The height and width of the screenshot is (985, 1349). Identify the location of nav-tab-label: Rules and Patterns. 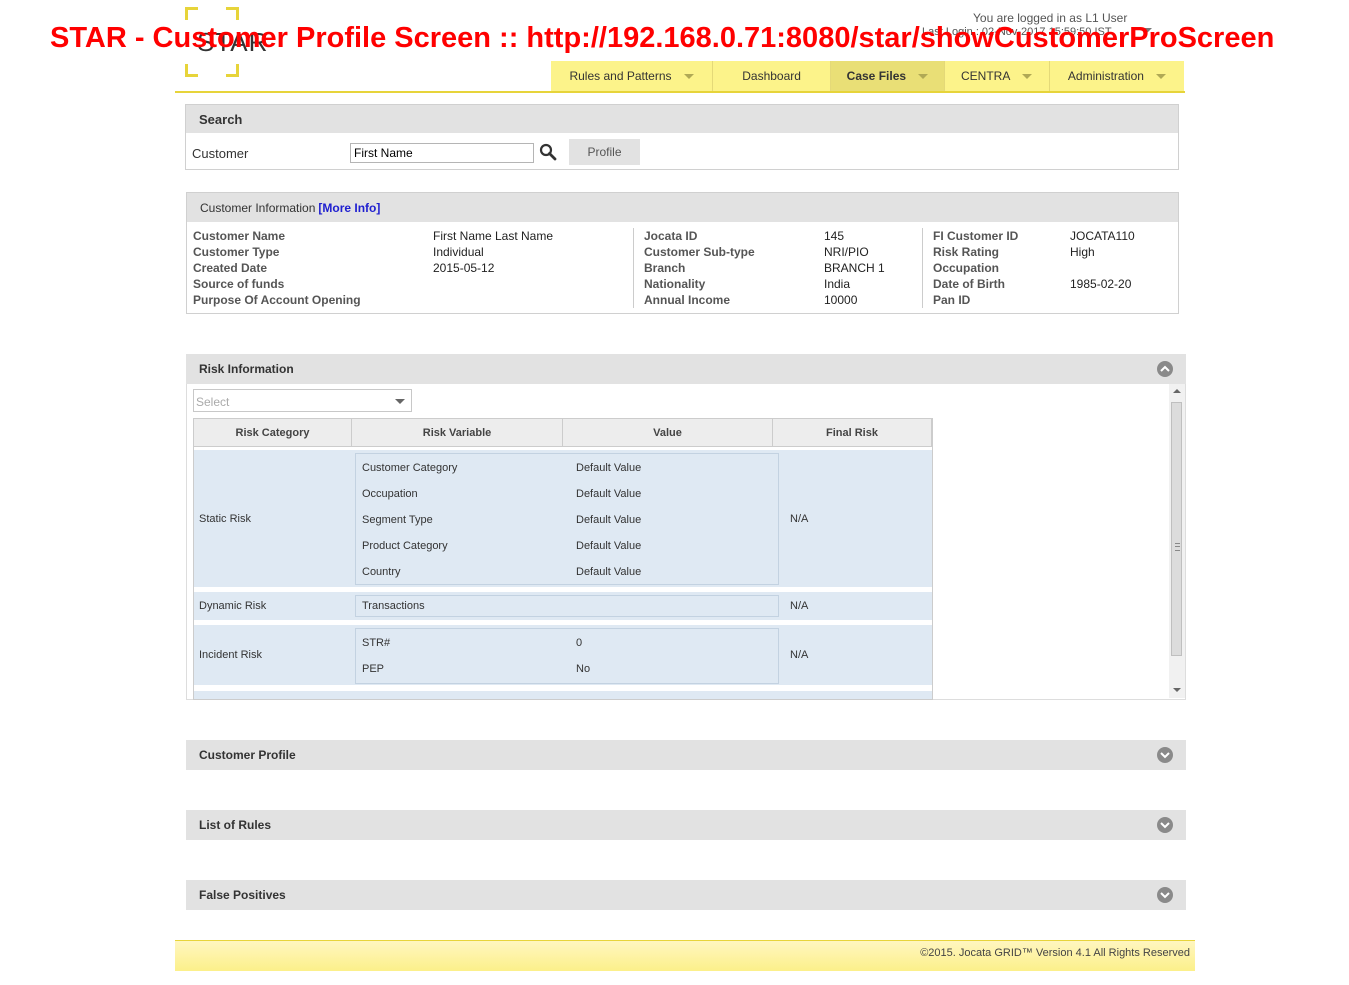
(620, 76).